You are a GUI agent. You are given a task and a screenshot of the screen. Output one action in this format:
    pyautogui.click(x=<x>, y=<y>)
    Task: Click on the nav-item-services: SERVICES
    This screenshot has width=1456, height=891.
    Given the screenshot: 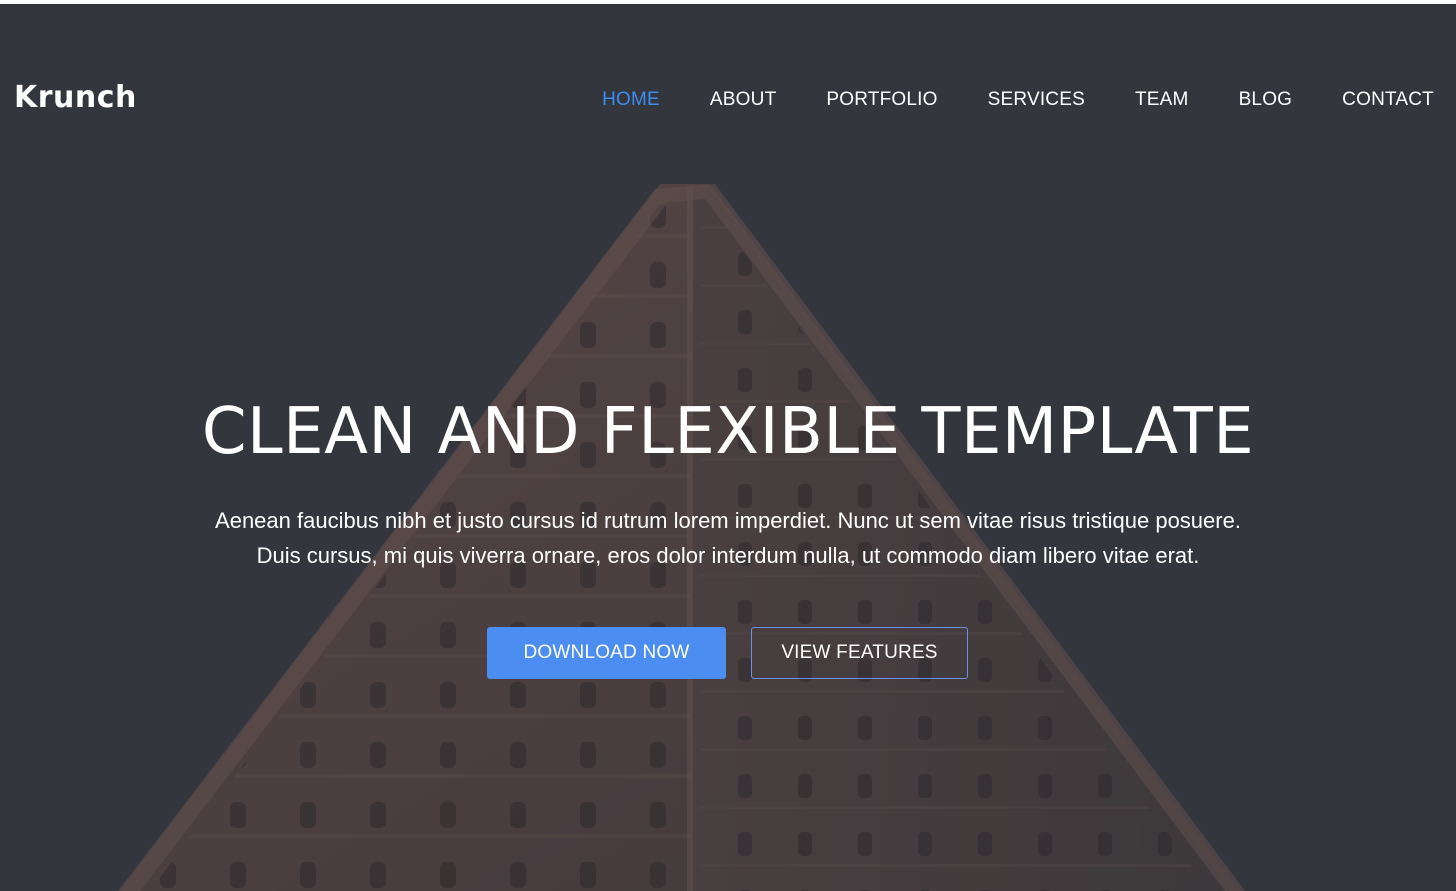 What is the action you would take?
    pyautogui.click(x=1036, y=100)
    